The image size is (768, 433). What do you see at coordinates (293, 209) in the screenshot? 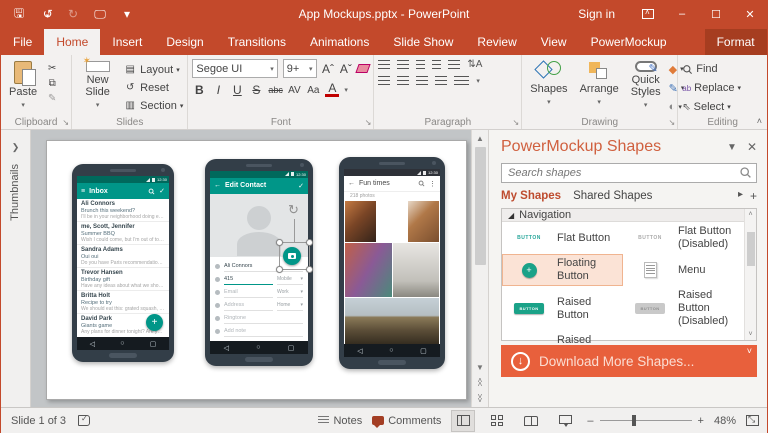
I see `rotate-handle-icon: ↻` at bounding box center [293, 209].